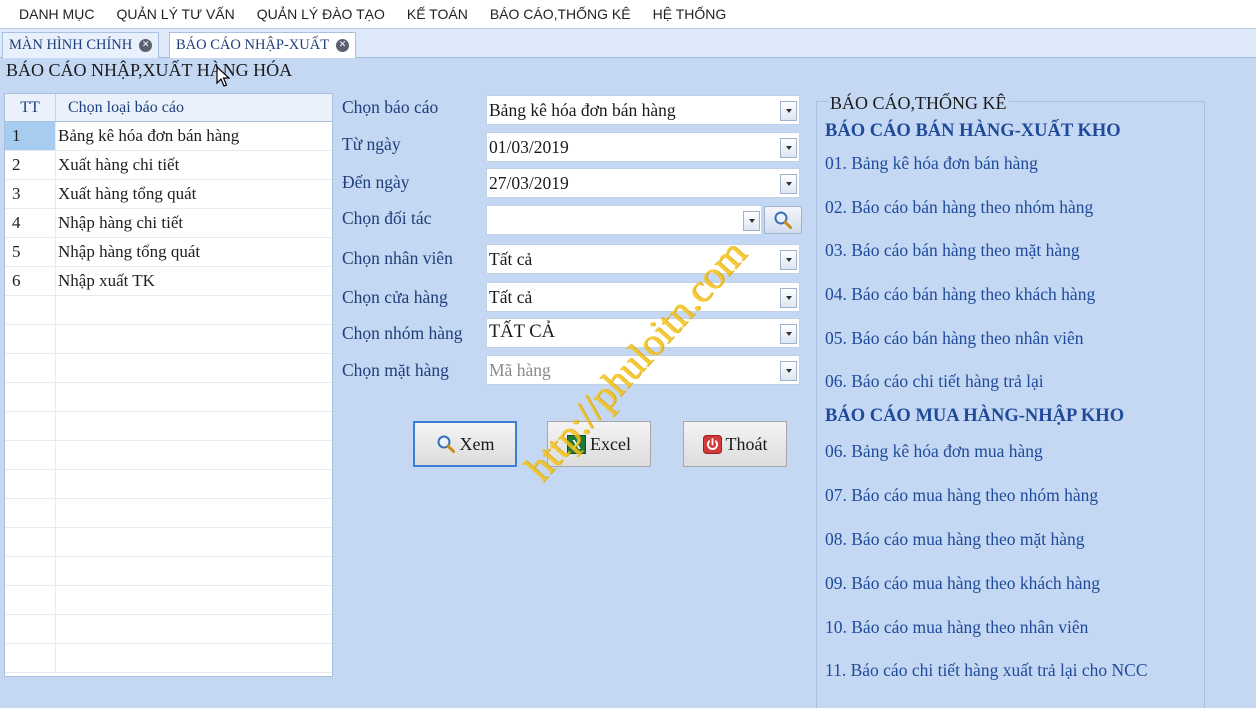 The height and width of the screenshot is (708, 1256). I want to click on tab-bao-cao-nhap-xuat: BÁO CÁO NHẬP-XUẤT ✕, so click(263, 45).